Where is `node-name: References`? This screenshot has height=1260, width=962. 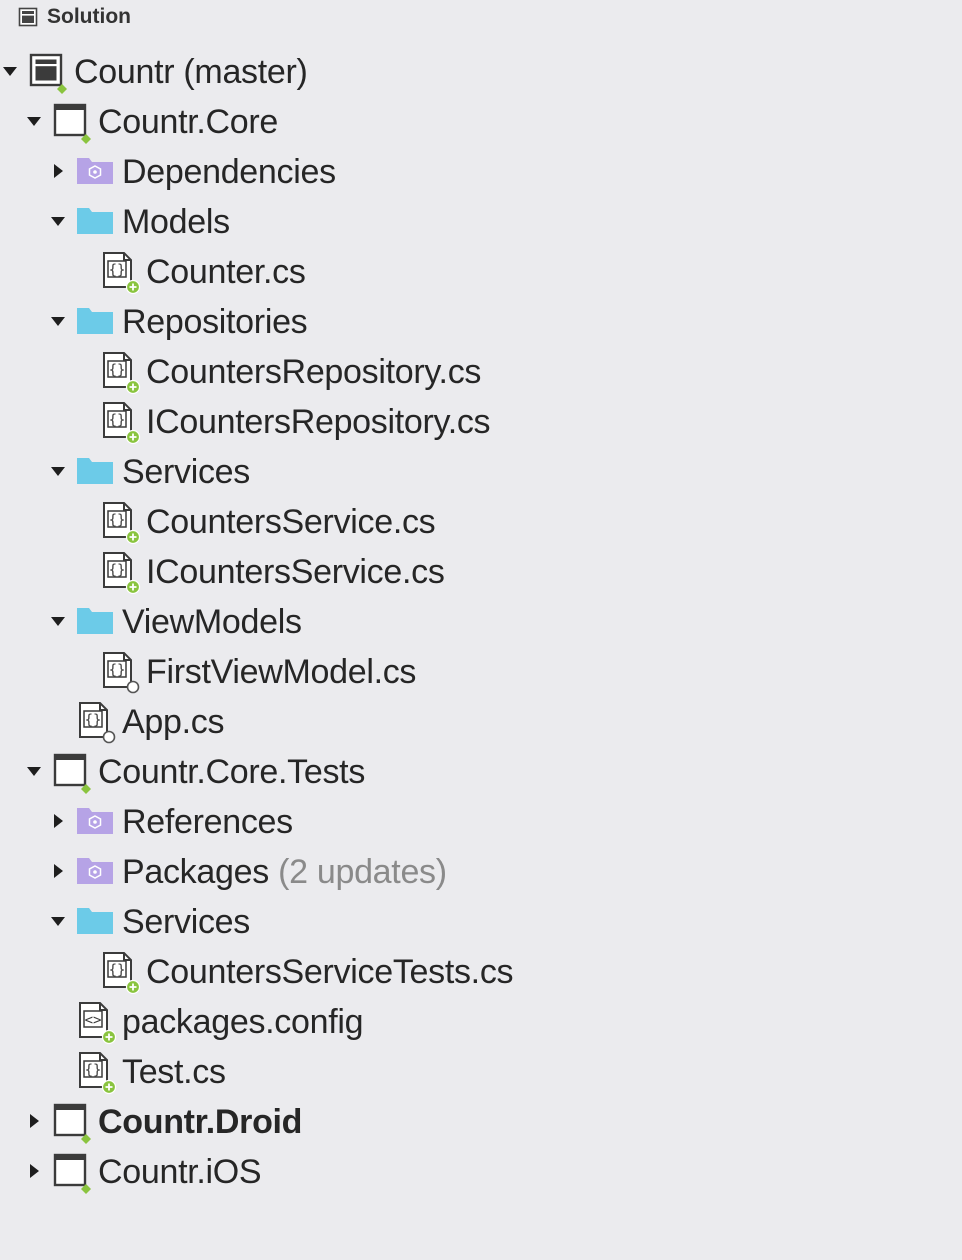
node-name: References is located at coordinates (207, 822).